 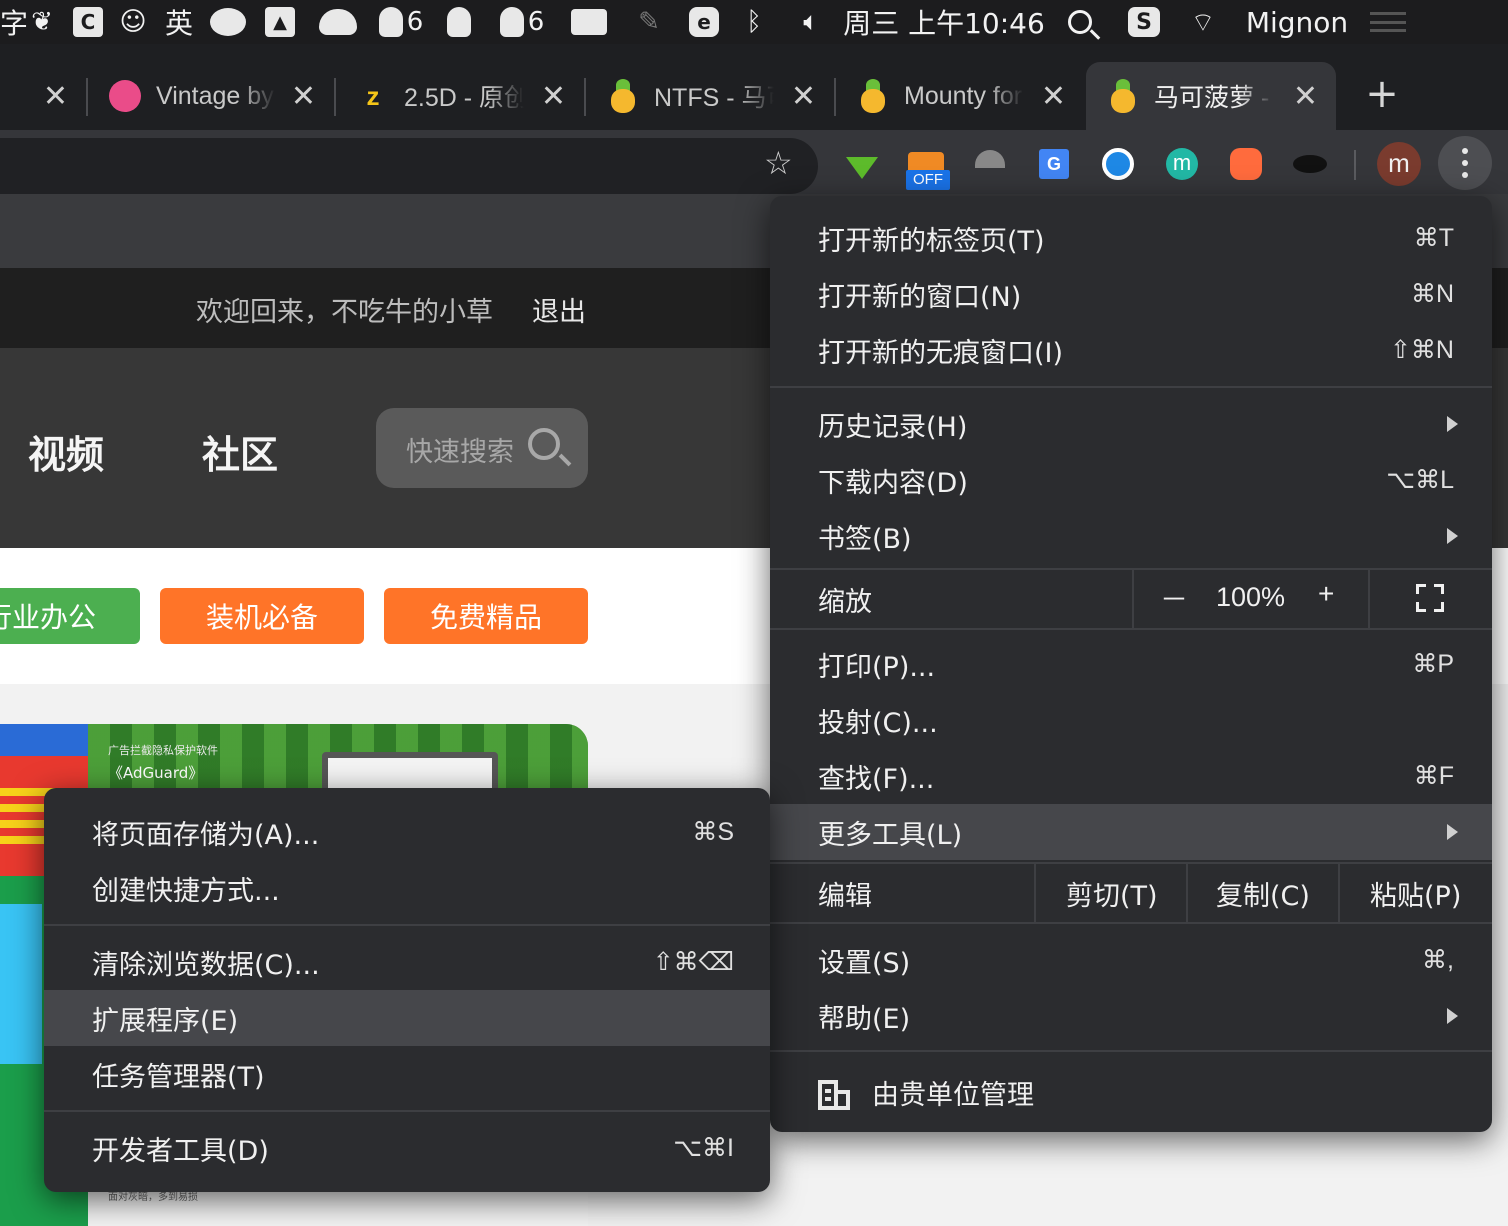 What do you see at coordinates (928, 168) in the screenshot?
I see `off-extension-icon: OFF` at bounding box center [928, 168].